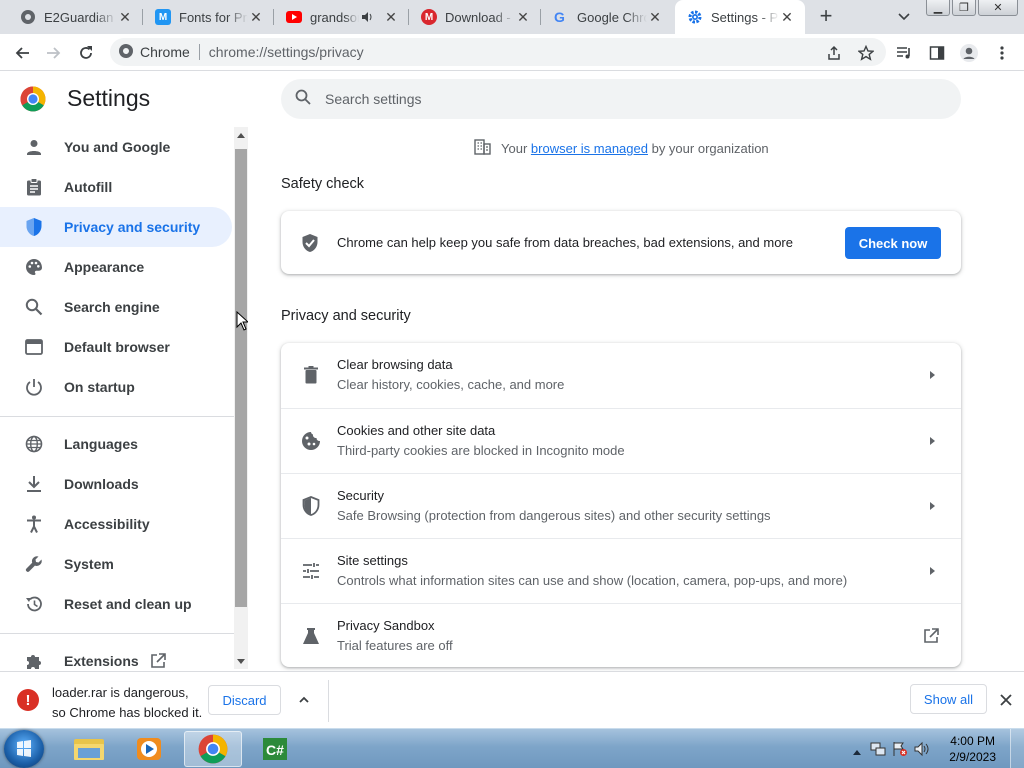 The width and height of the screenshot is (1024, 768). I want to click on mega-icon: M, so click(429, 17).